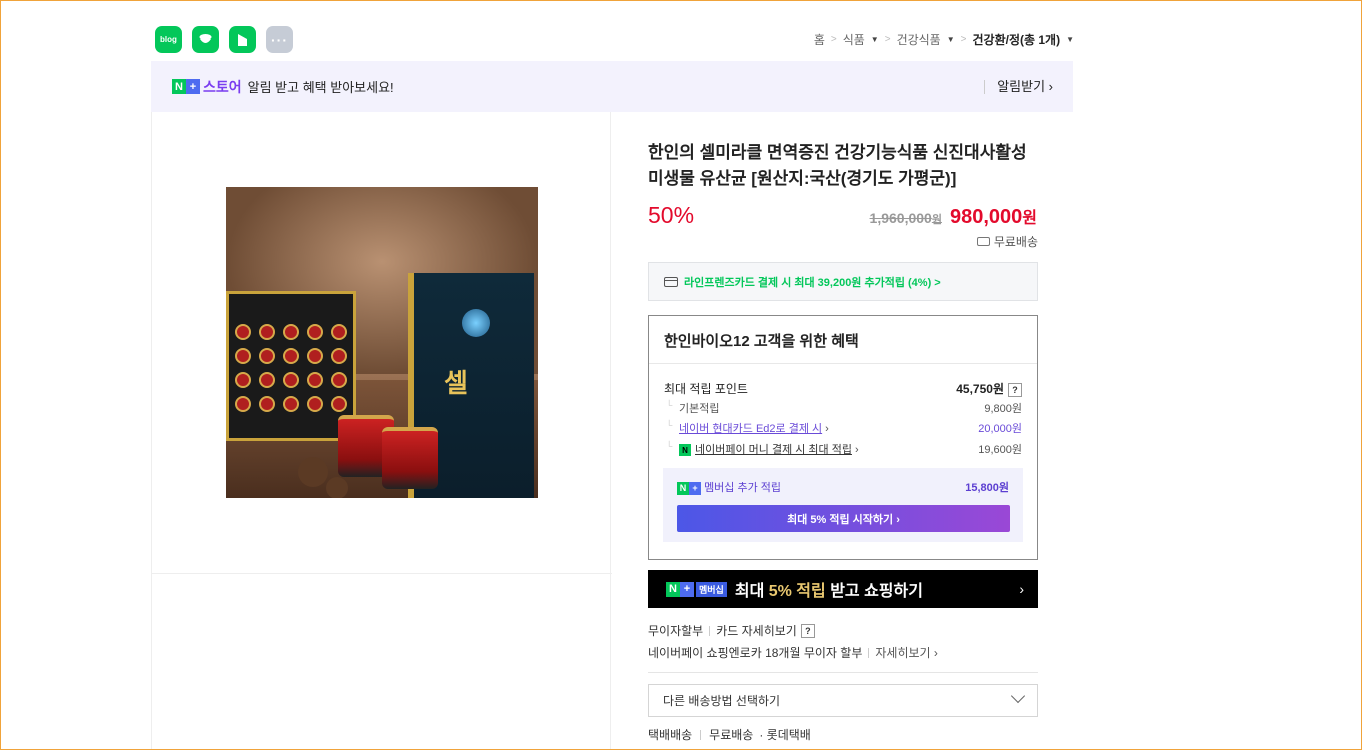 This screenshot has height=750, width=1362. I want to click on more-share-icon: ···, so click(279, 39).